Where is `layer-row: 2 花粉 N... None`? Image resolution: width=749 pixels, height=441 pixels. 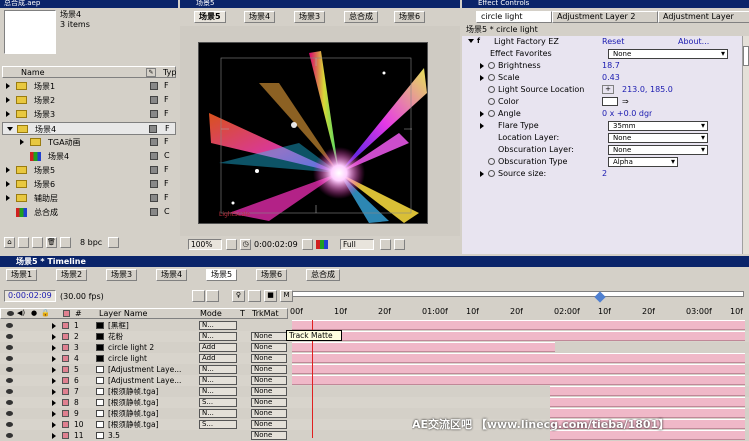 layer-row: 2 花粉 N... None is located at coordinates (374, 336).